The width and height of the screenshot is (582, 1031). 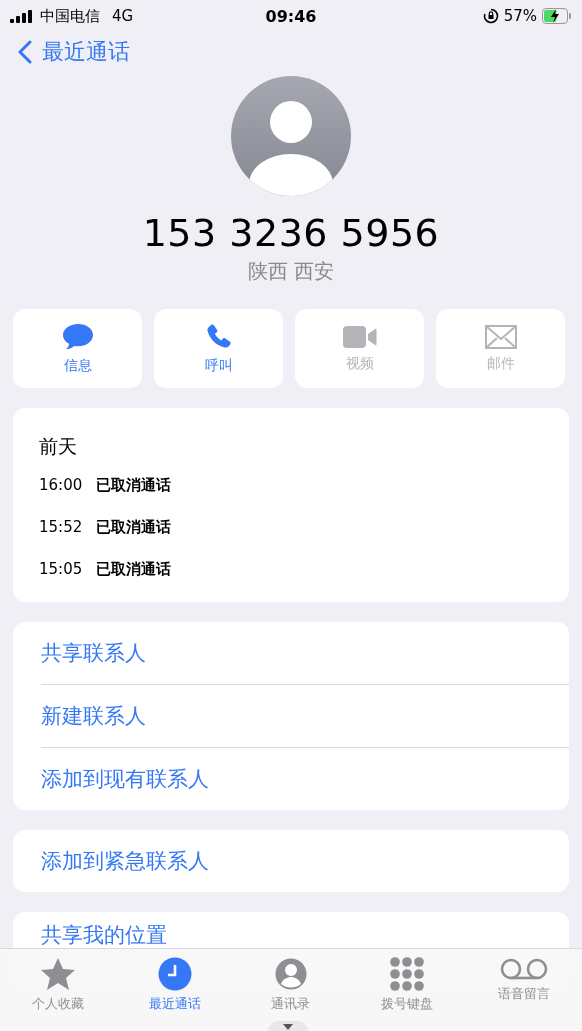 I want to click on tab-item: 通讯录, so click(x=291, y=986).